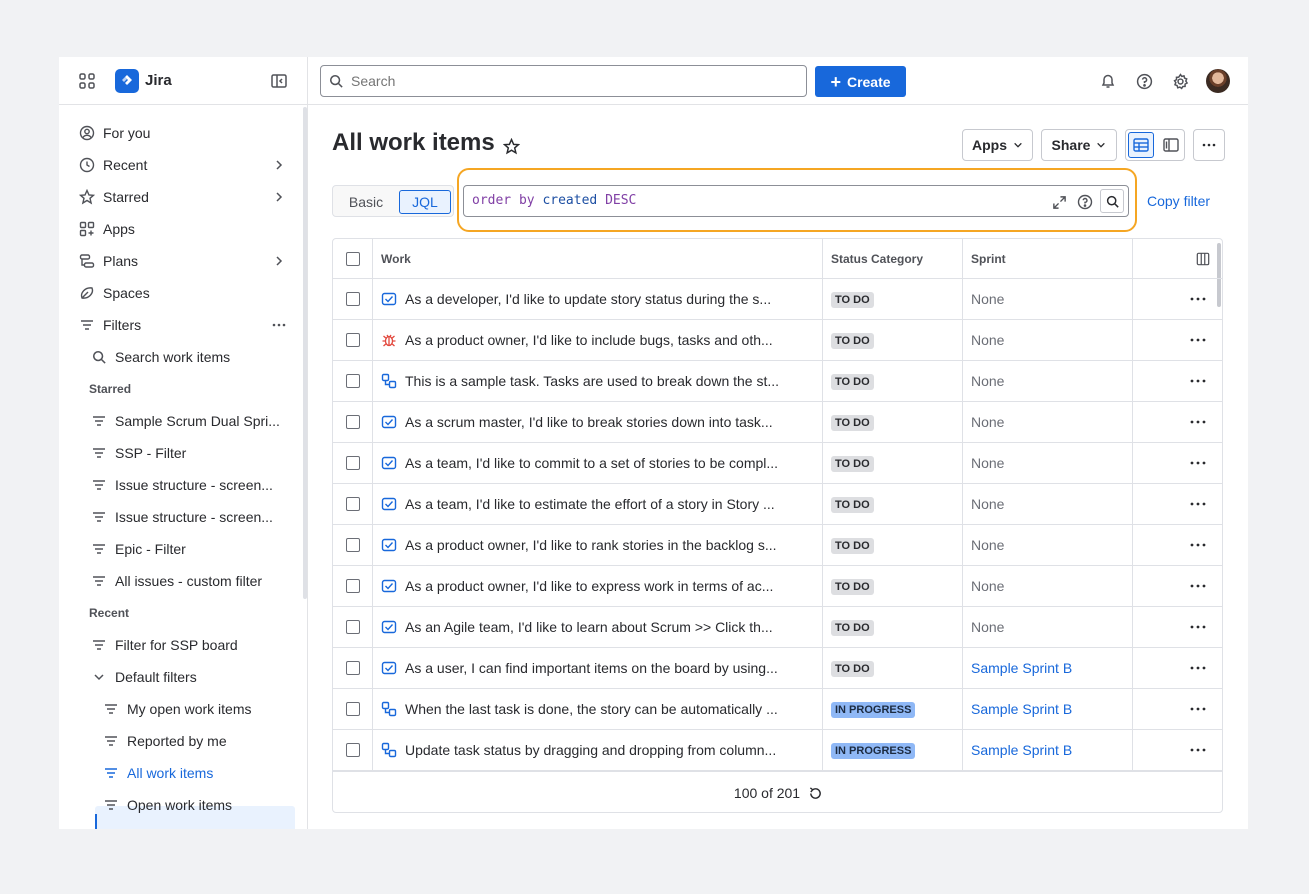  Describe the element at coordinates (1218, 81) in the screenshot. I see `user-avatar` at that location.